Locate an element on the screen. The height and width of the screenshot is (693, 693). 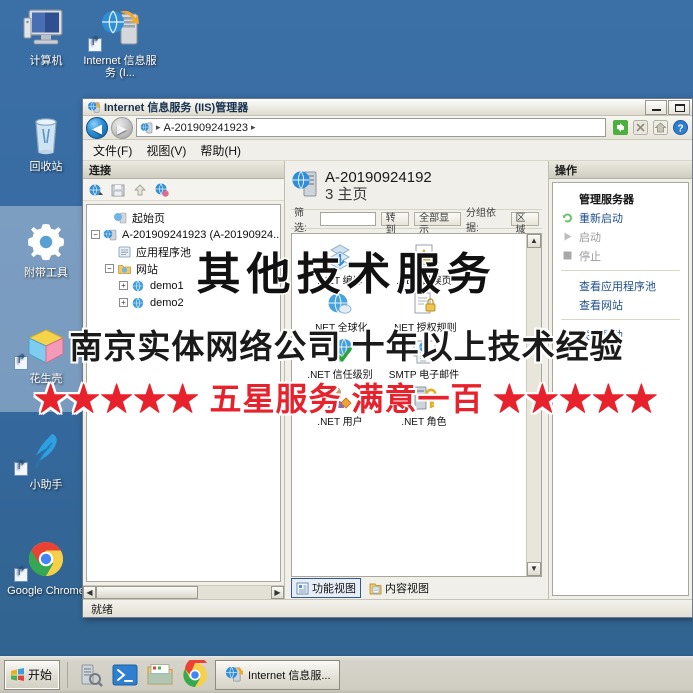
feature-net-roles: .NET 角色 is located at coordinates (424, 405).